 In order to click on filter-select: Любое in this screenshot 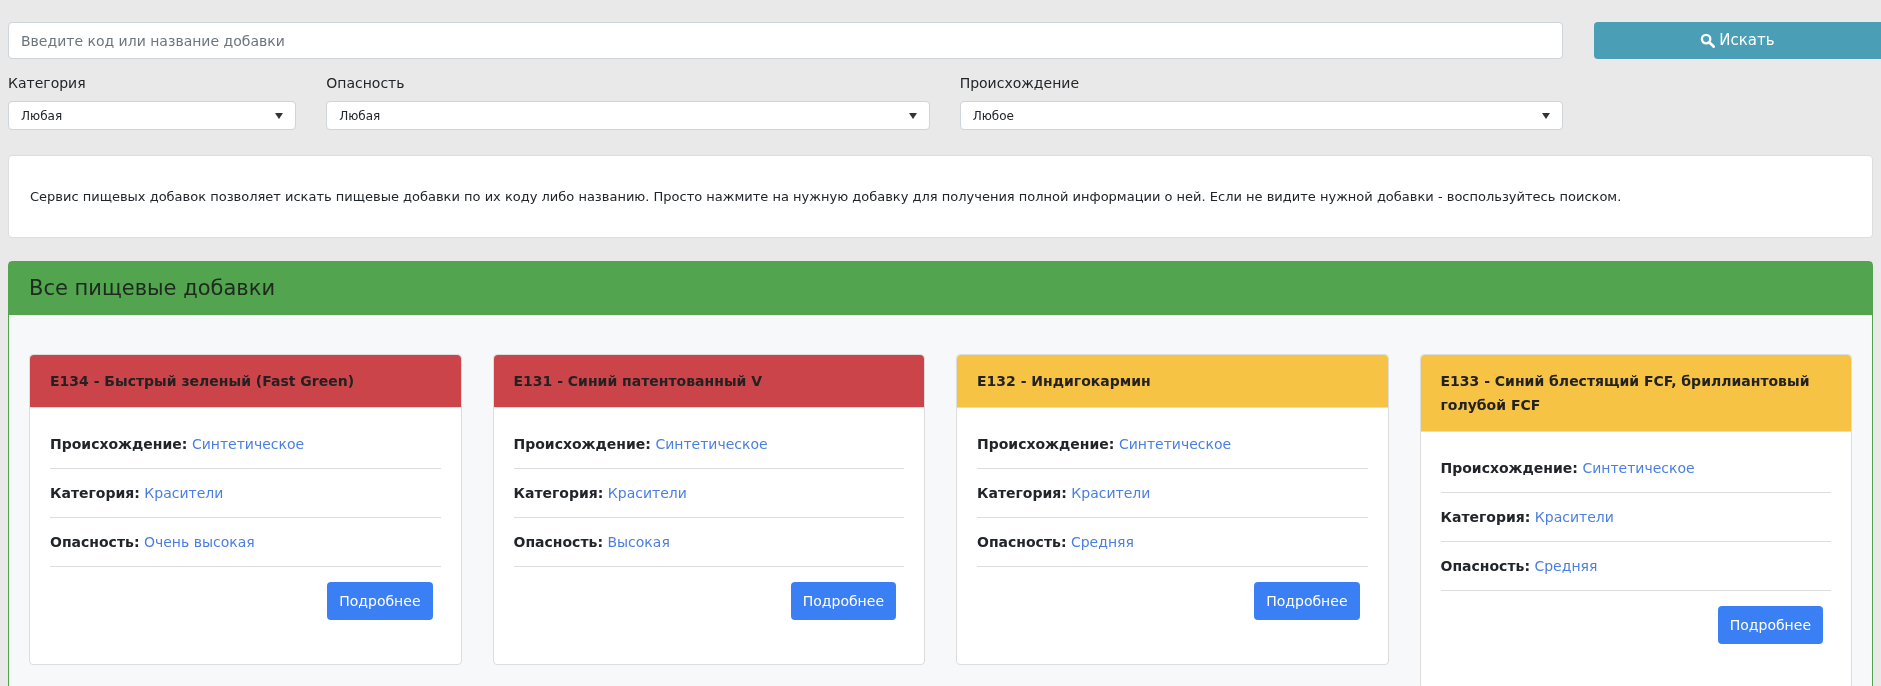, I will do `click(1261, 115)`.